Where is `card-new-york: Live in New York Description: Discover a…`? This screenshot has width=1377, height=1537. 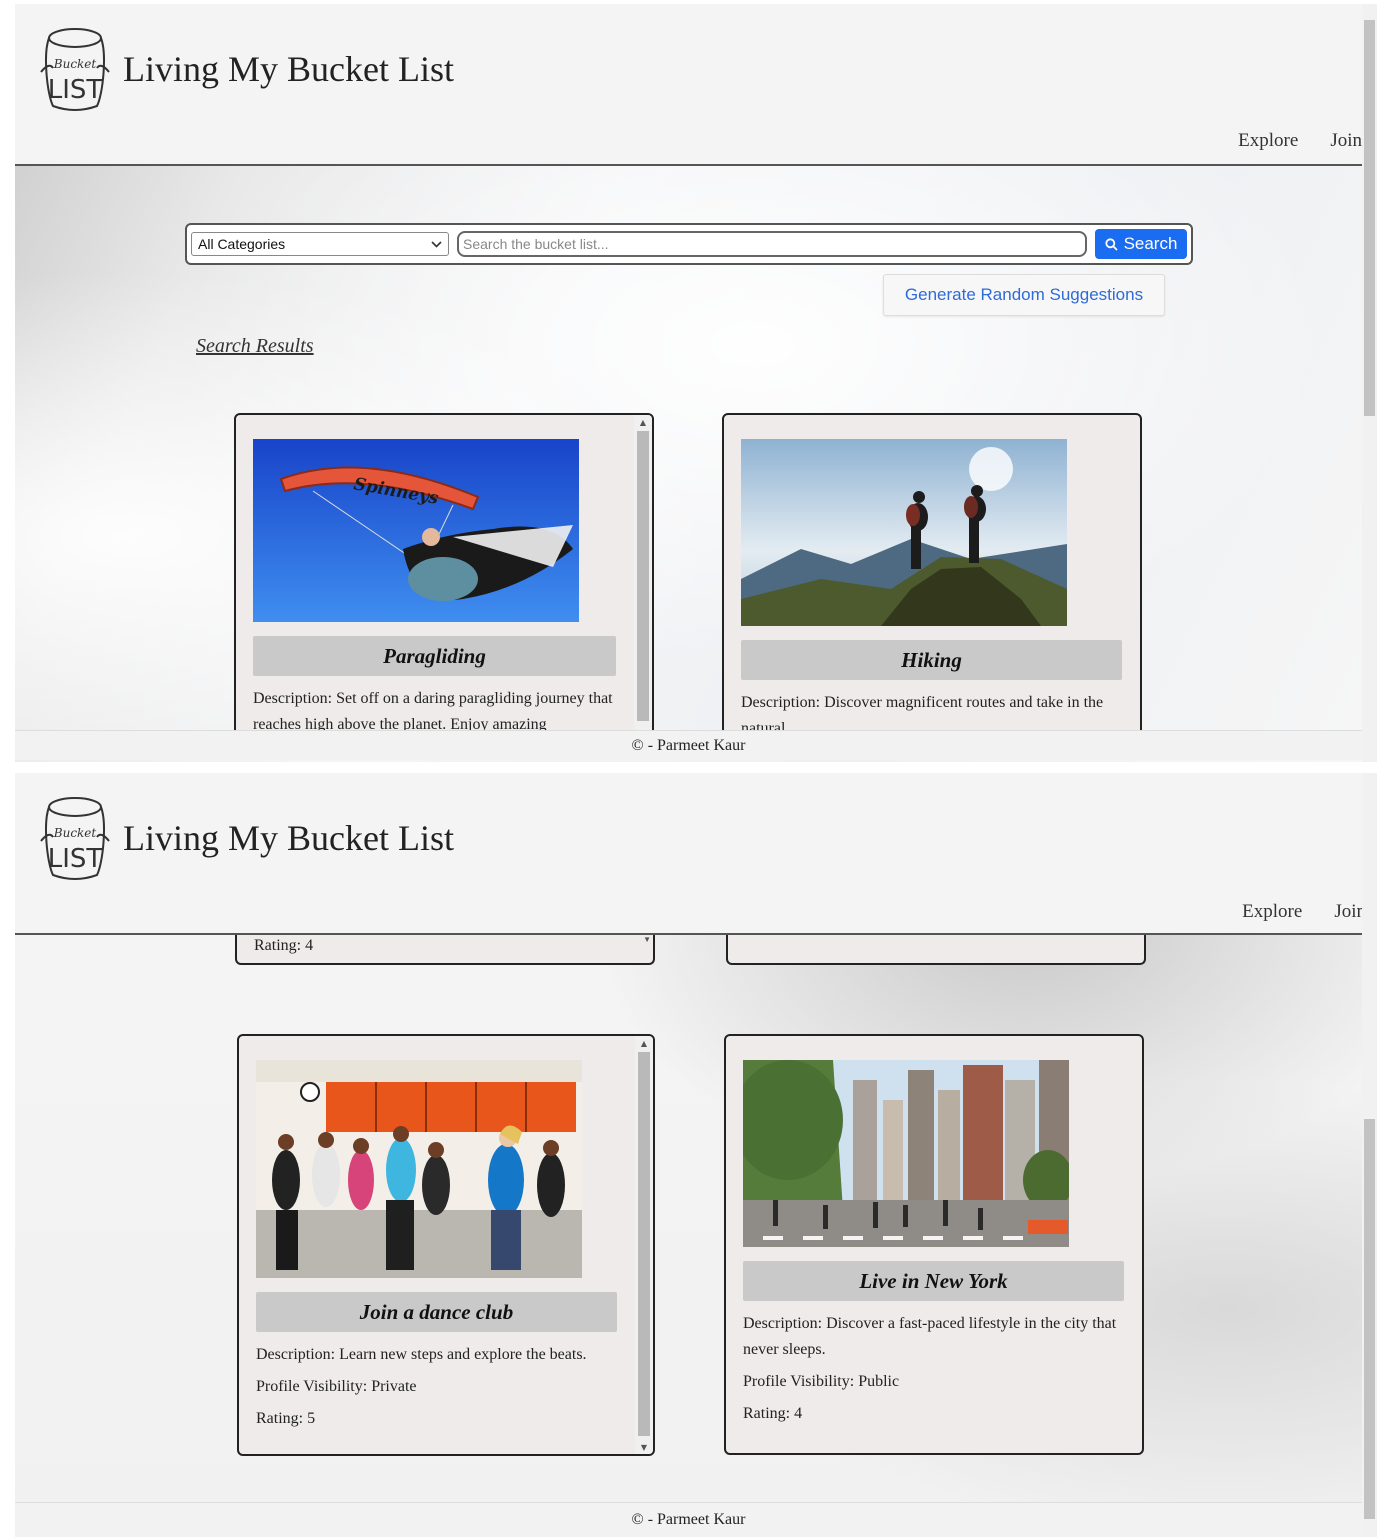
card-new-york: Live in New York Description: Discover a… is located at coordinates (934, 1244).